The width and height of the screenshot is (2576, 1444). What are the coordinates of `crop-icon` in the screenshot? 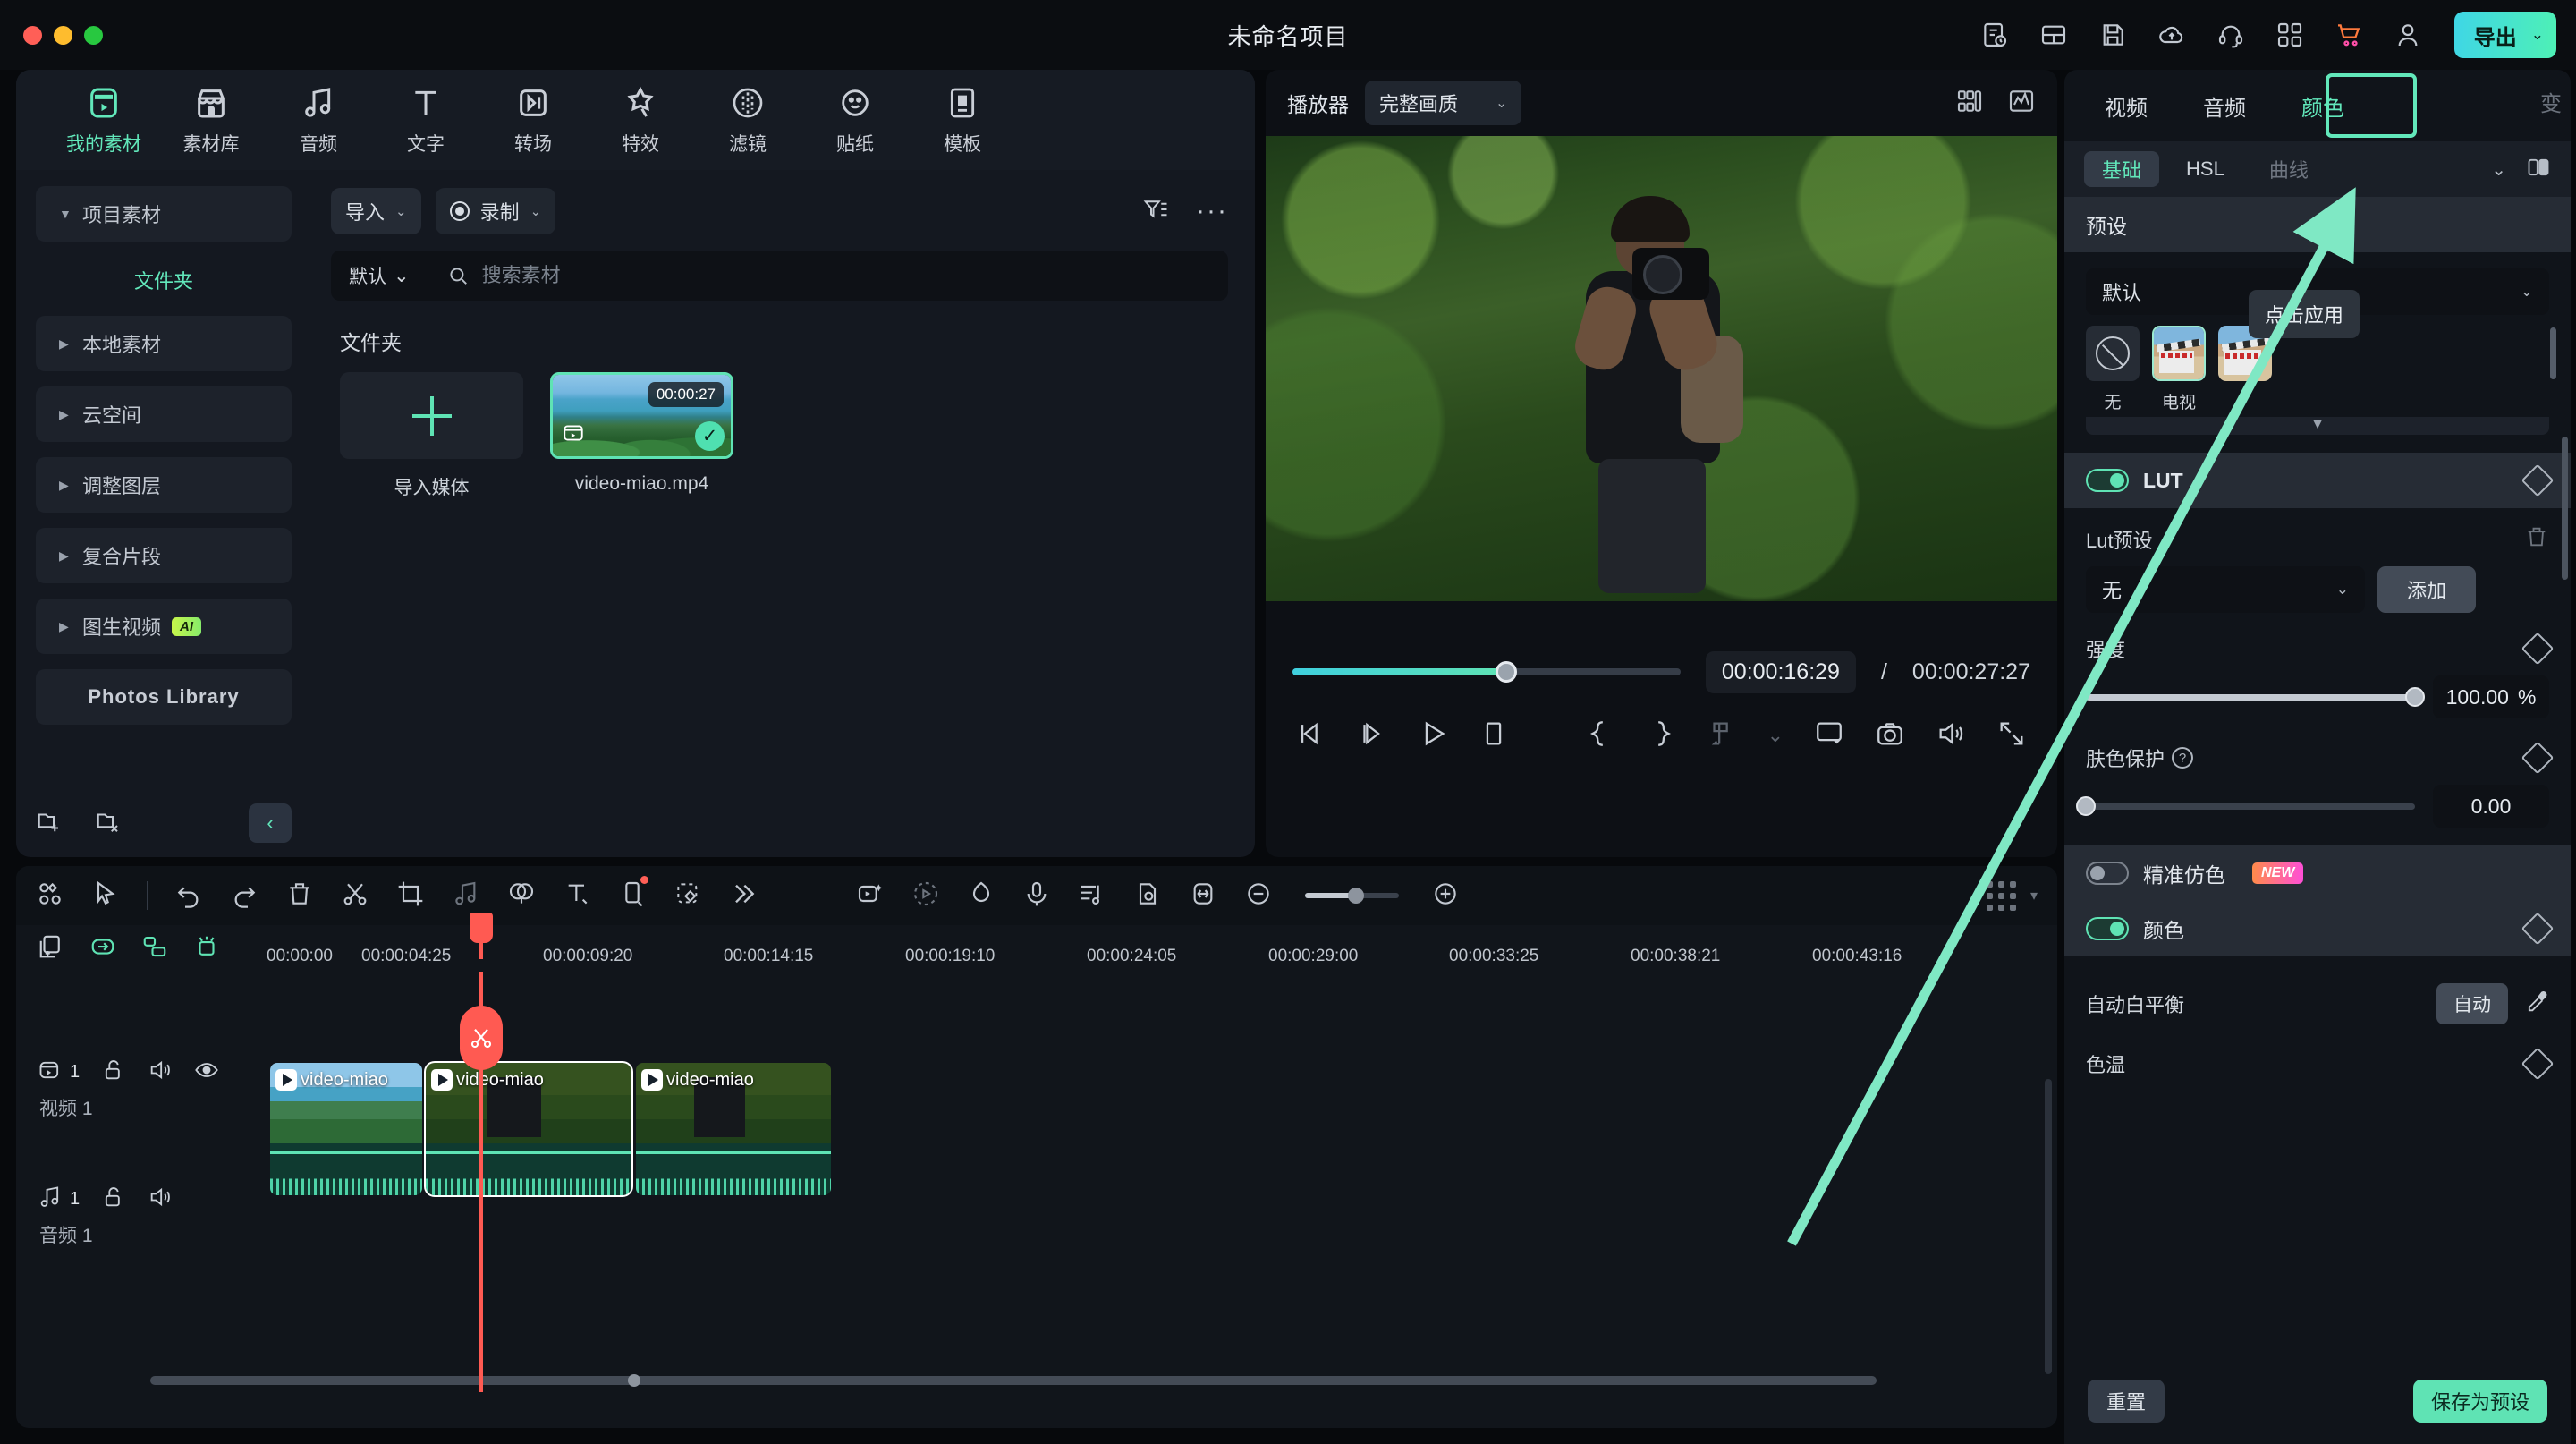 It's located at (410, 896).